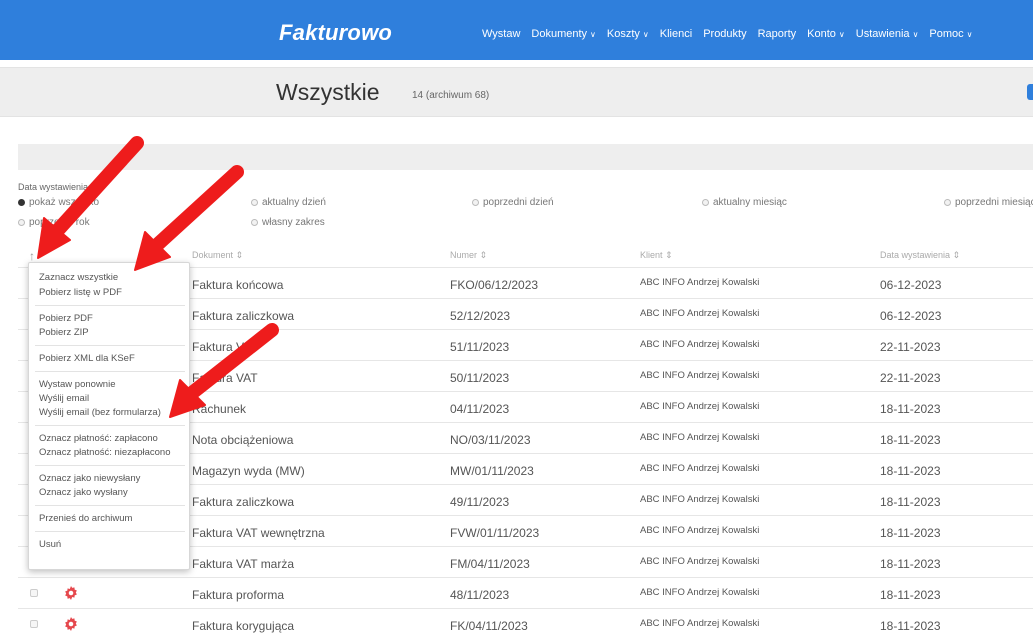  Describe the element at coordinates (225, 347) in the screenshot. I see `cell-document: Faktura VAT` at that location.